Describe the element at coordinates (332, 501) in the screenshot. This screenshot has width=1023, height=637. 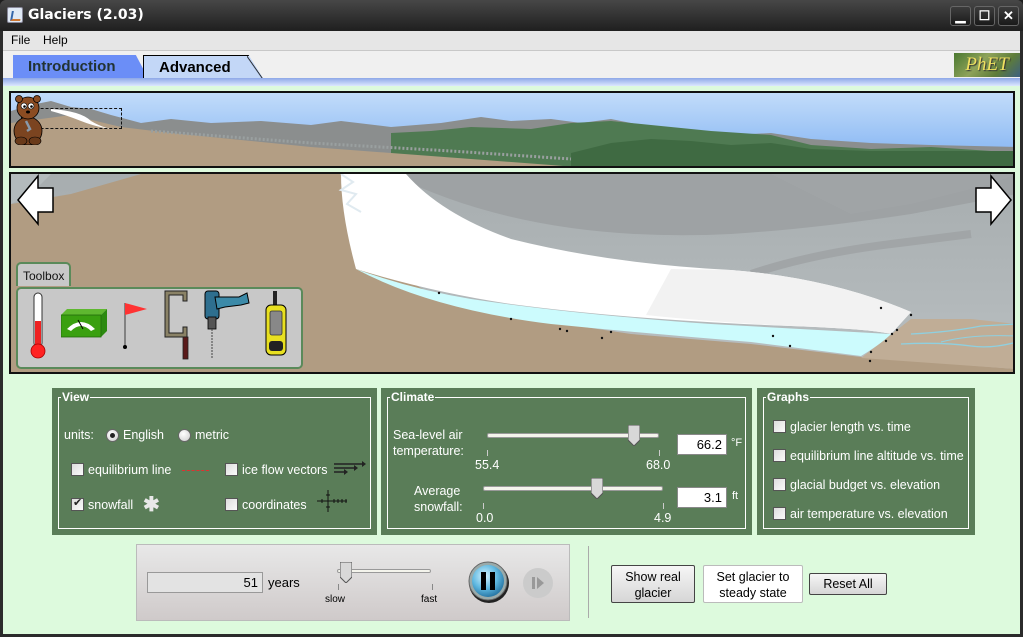
I see `coordinates-icon` at that location.